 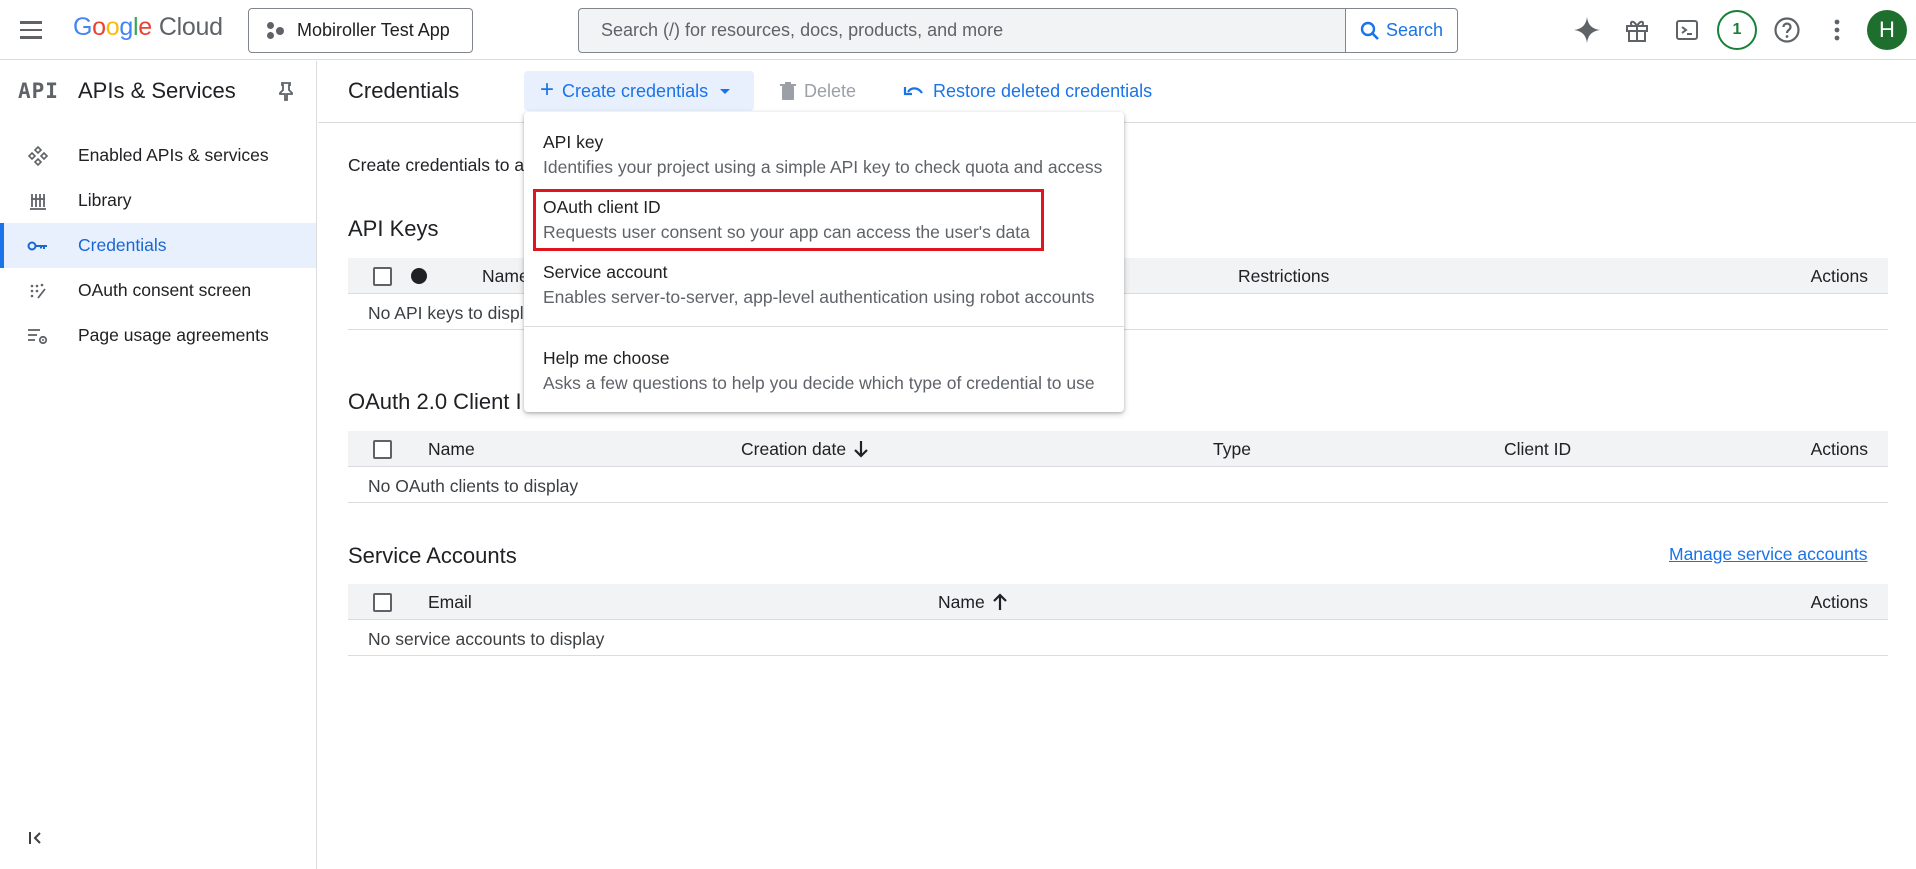 I want to click on gift-button, so click(x=1637, y=30).